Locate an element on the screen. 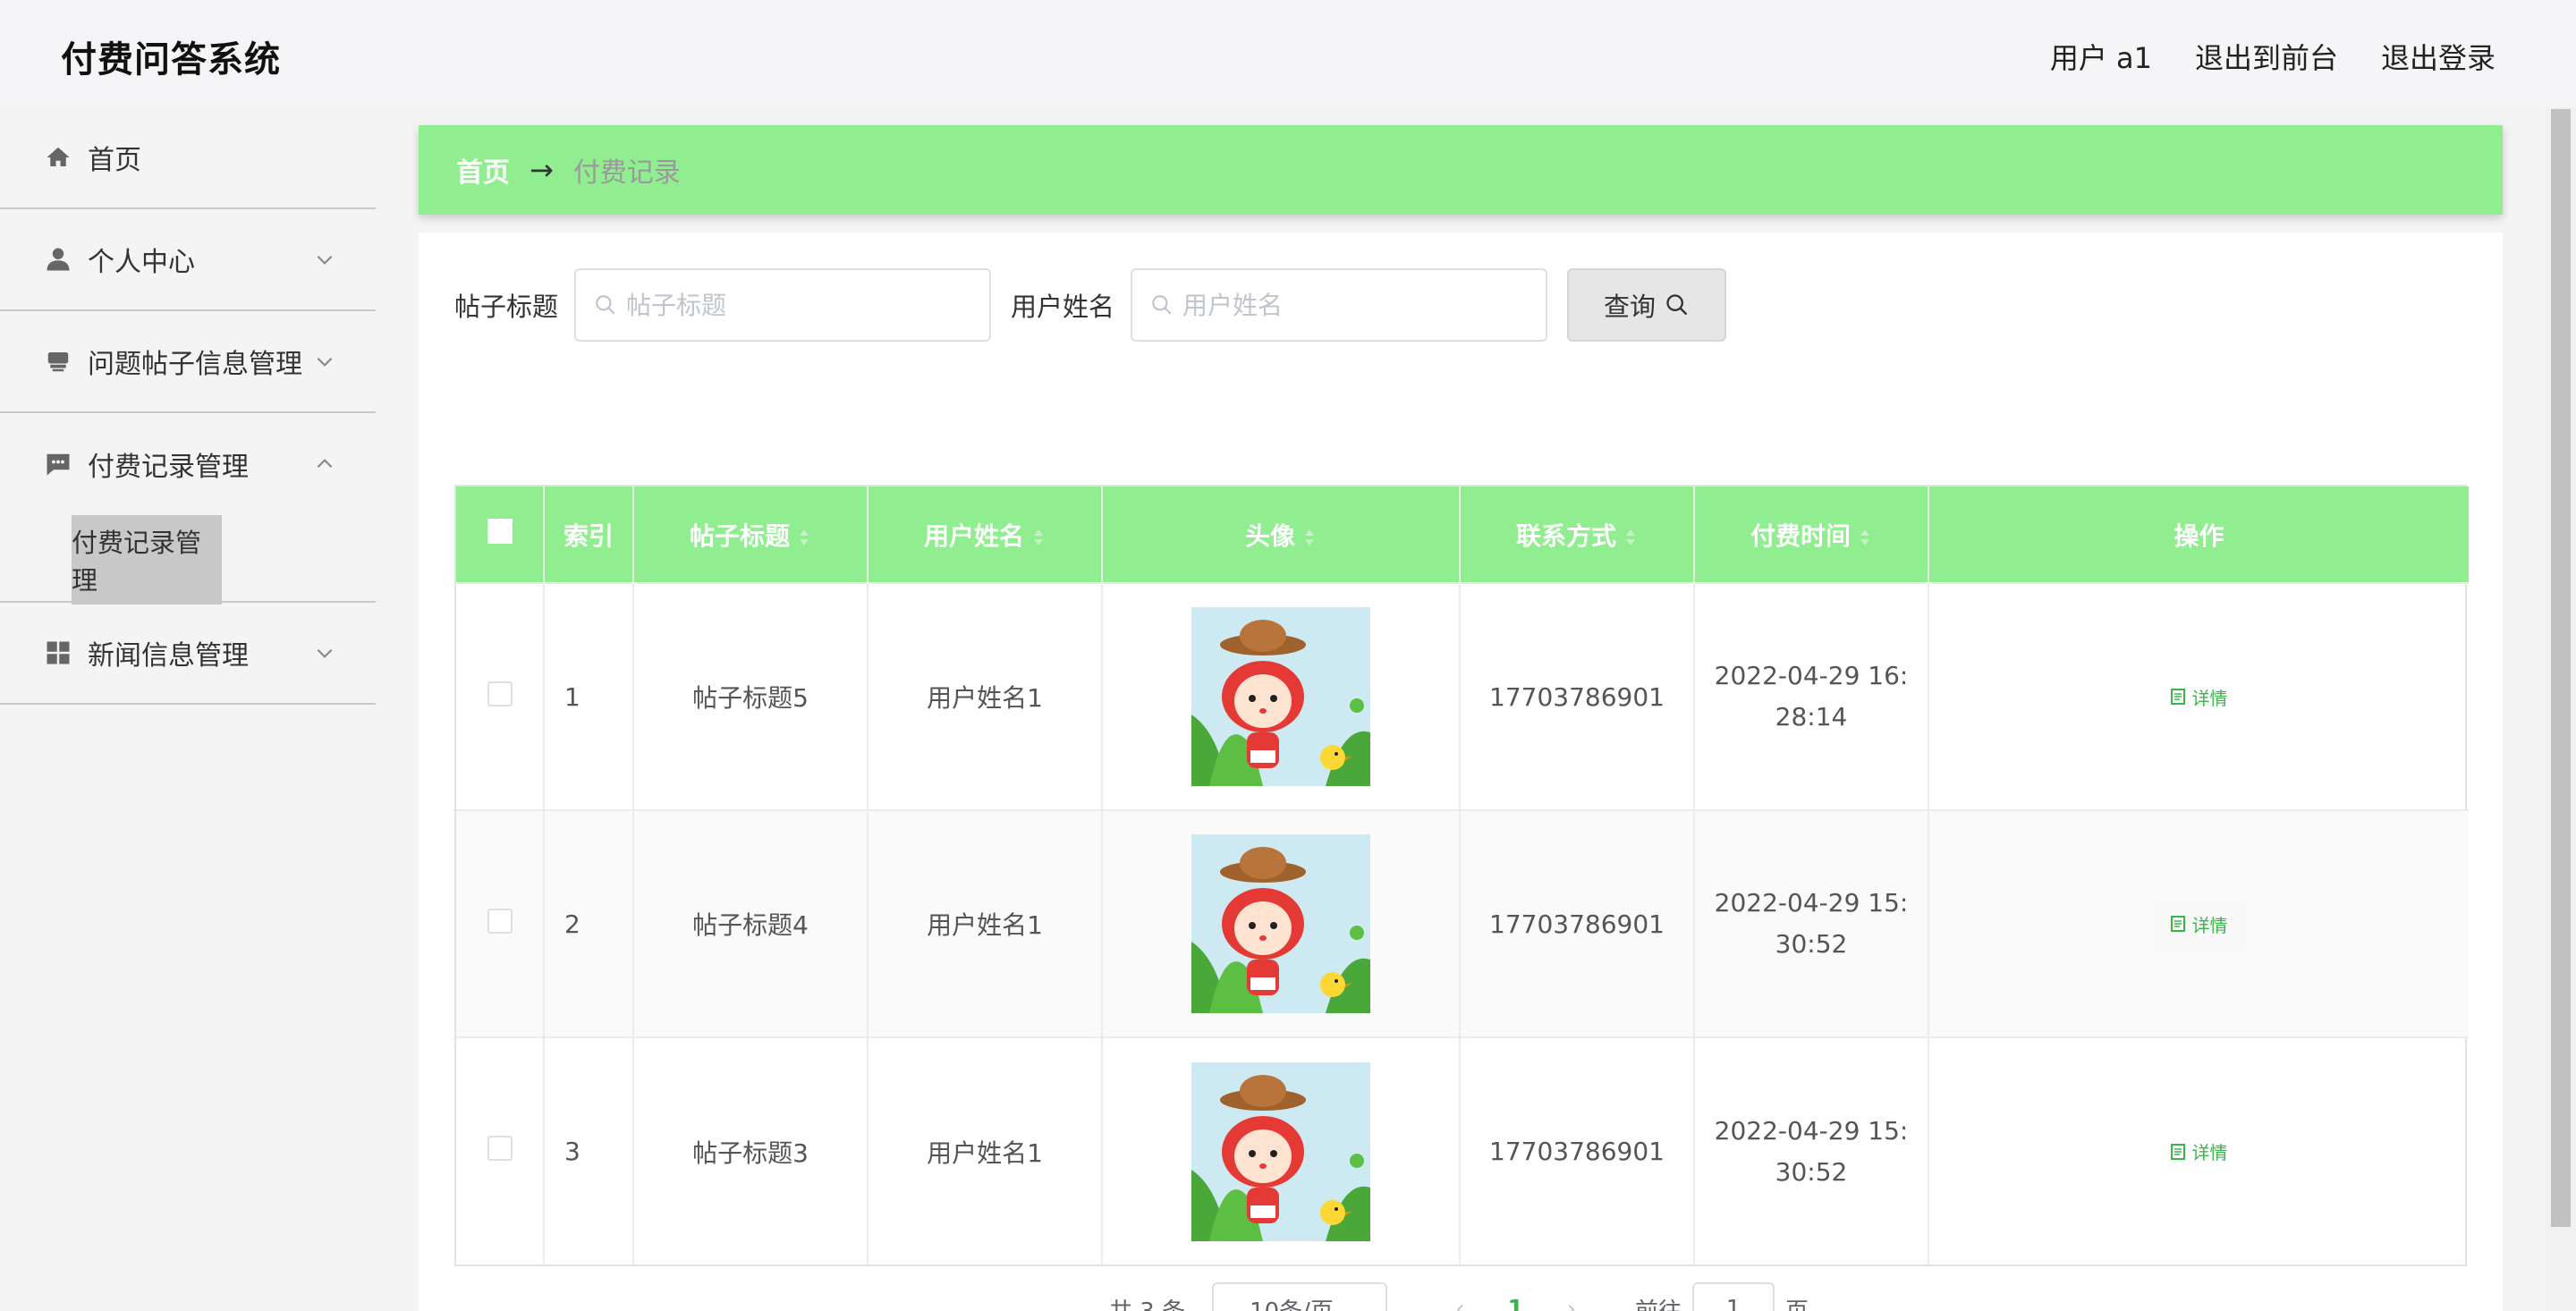 Image resolution: width=2576 pixels, height=1311 pixels. title-search-input is located at coordinates (796, 305).